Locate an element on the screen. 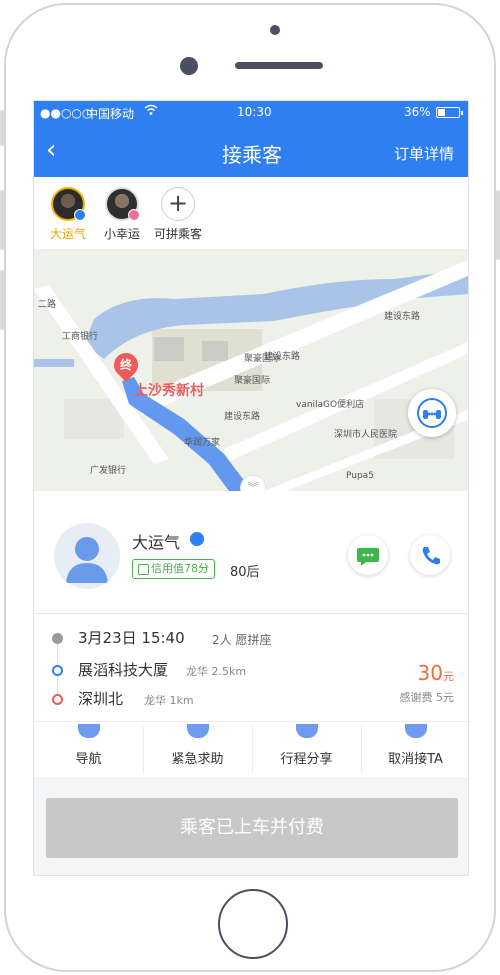 This screenshot has width=500, height=975. map-poi-label: 深圳市人民医院 is located at coordinates (366, 435).